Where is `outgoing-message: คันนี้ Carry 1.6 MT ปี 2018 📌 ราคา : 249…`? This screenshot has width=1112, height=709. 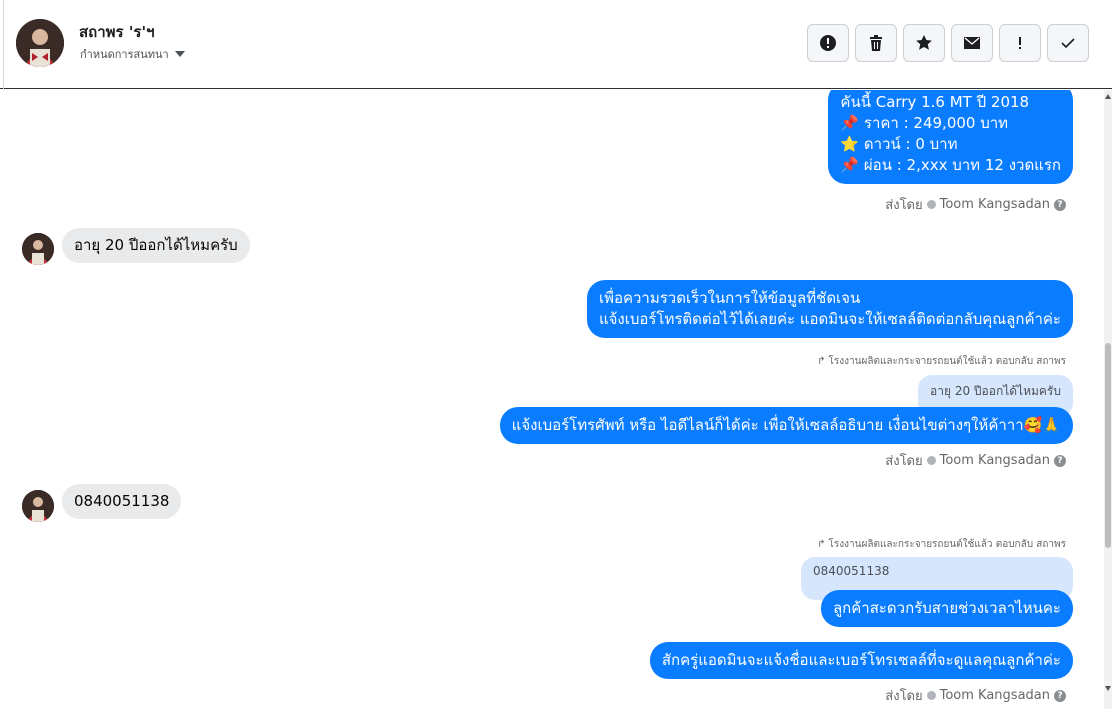
outgoing-message: คันนี้ Carry 1.6 MT ปี 2018 📌 ราคา : 249… is located at coordinates (950, 137).